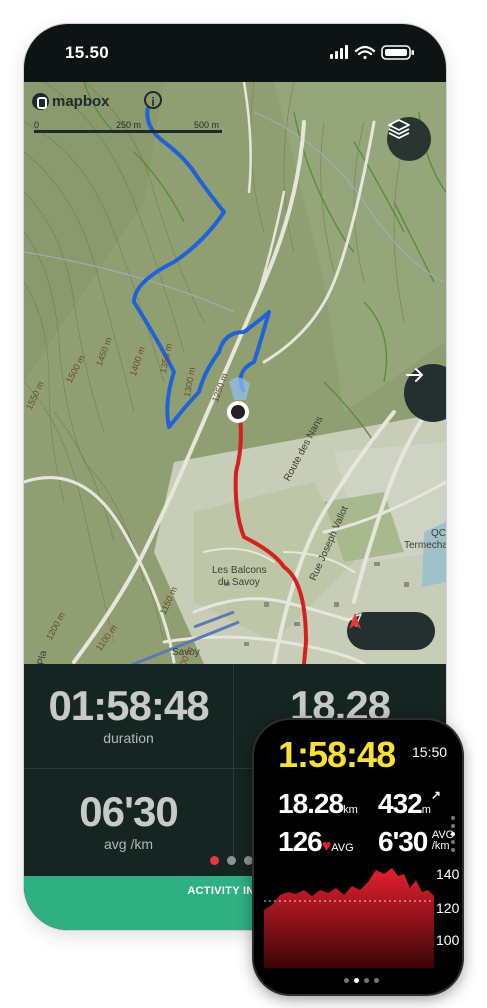 The height and width of the screenshot is (1008, 487). What do you see at coordinates (400, 803) in the screenshot?
I see `watch-ascent-value: 432` at bounding box center [400, 803].